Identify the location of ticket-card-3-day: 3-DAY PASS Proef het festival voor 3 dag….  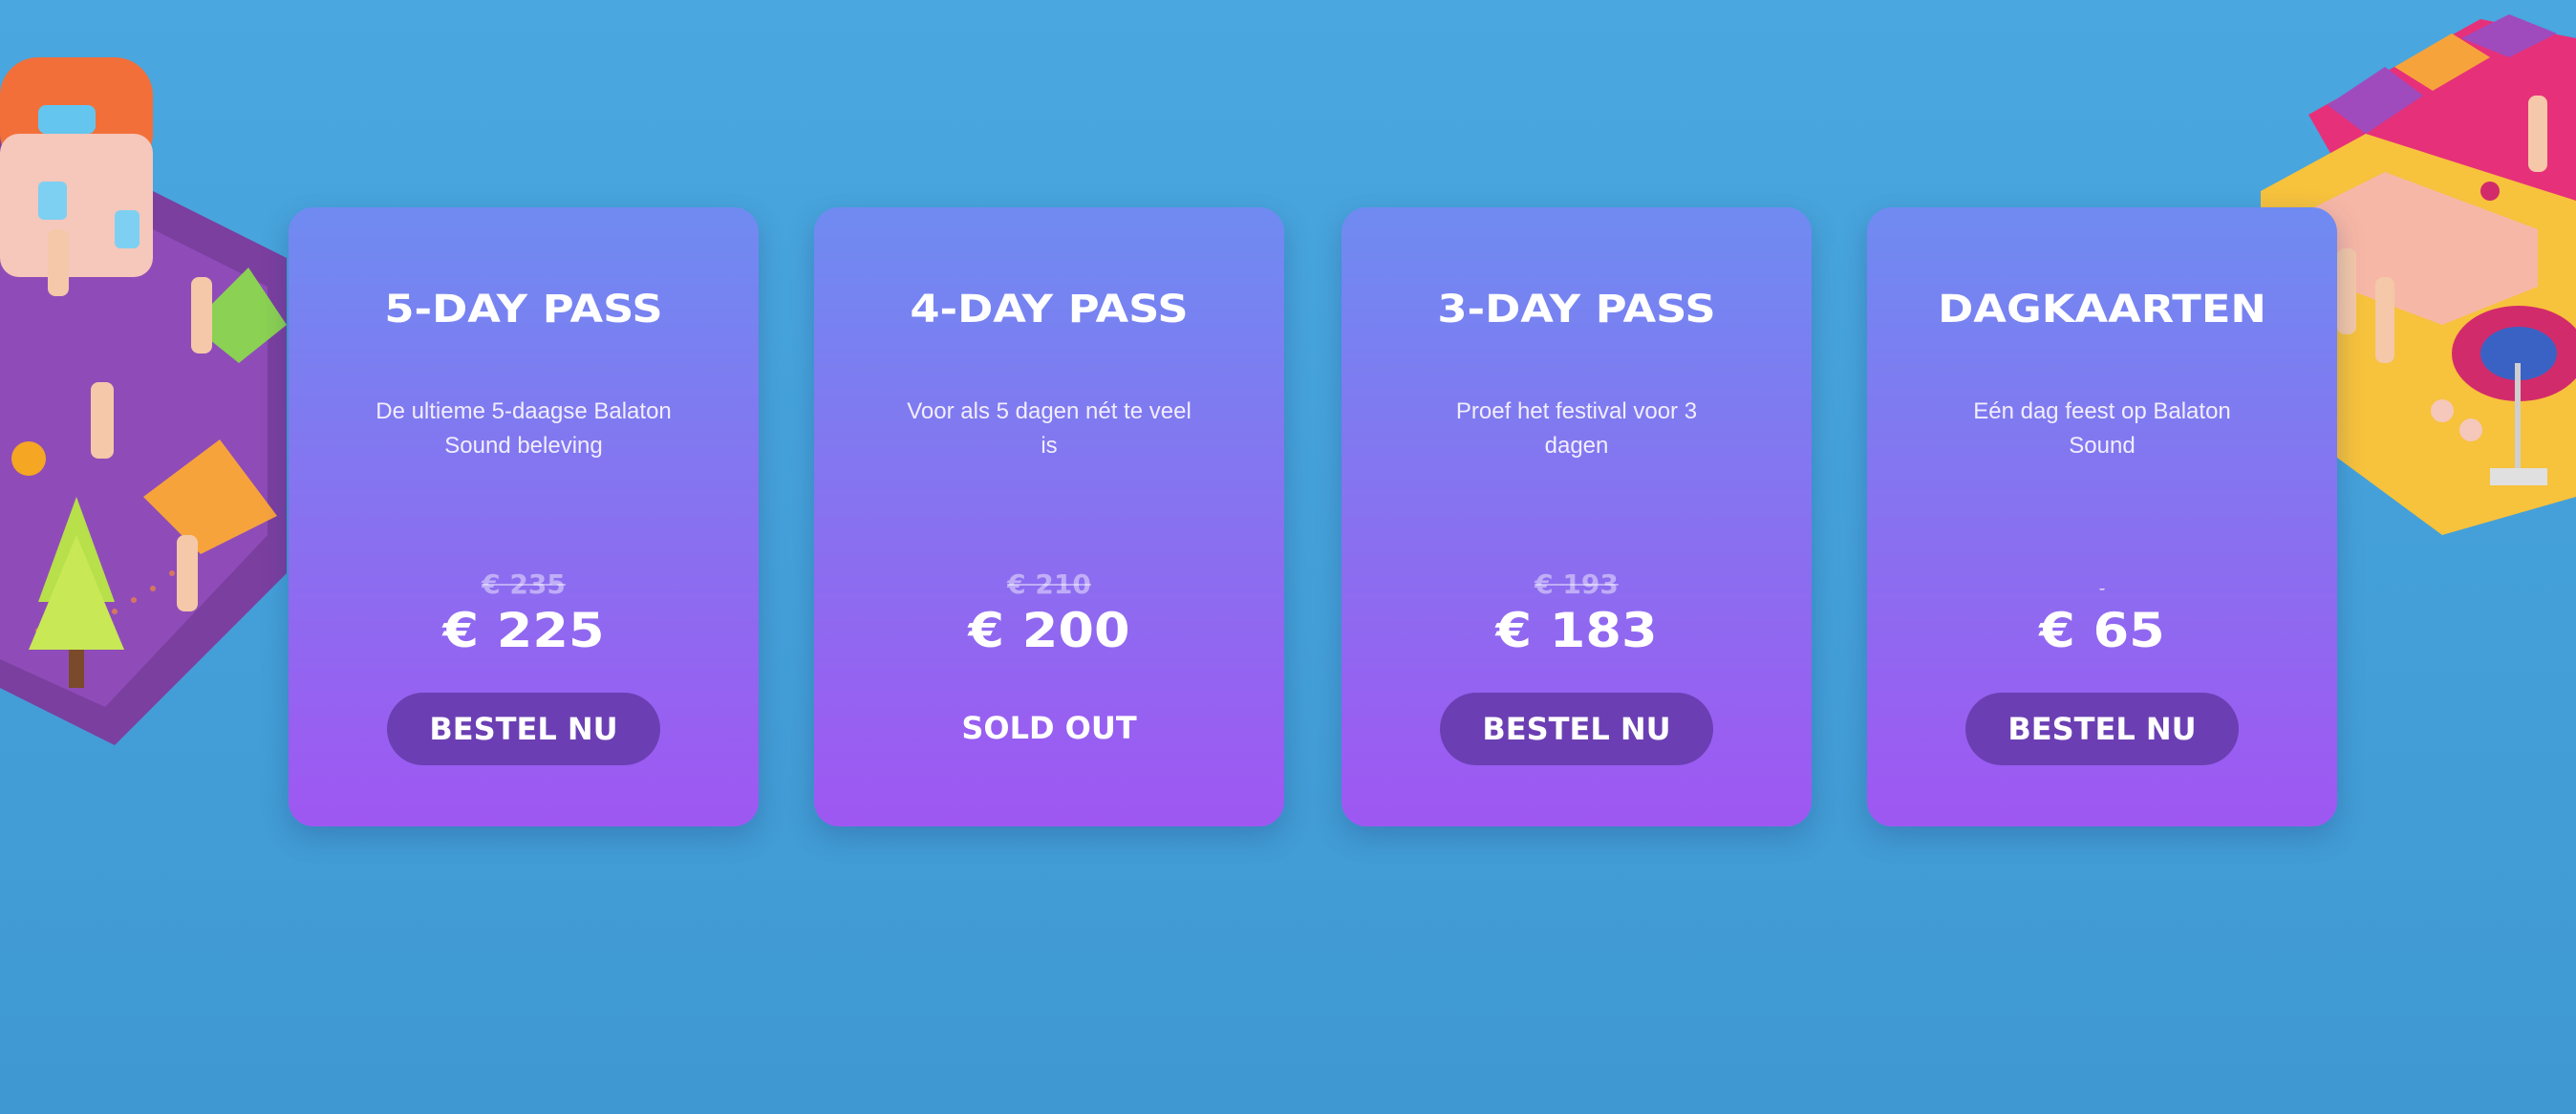
(1577, 516).